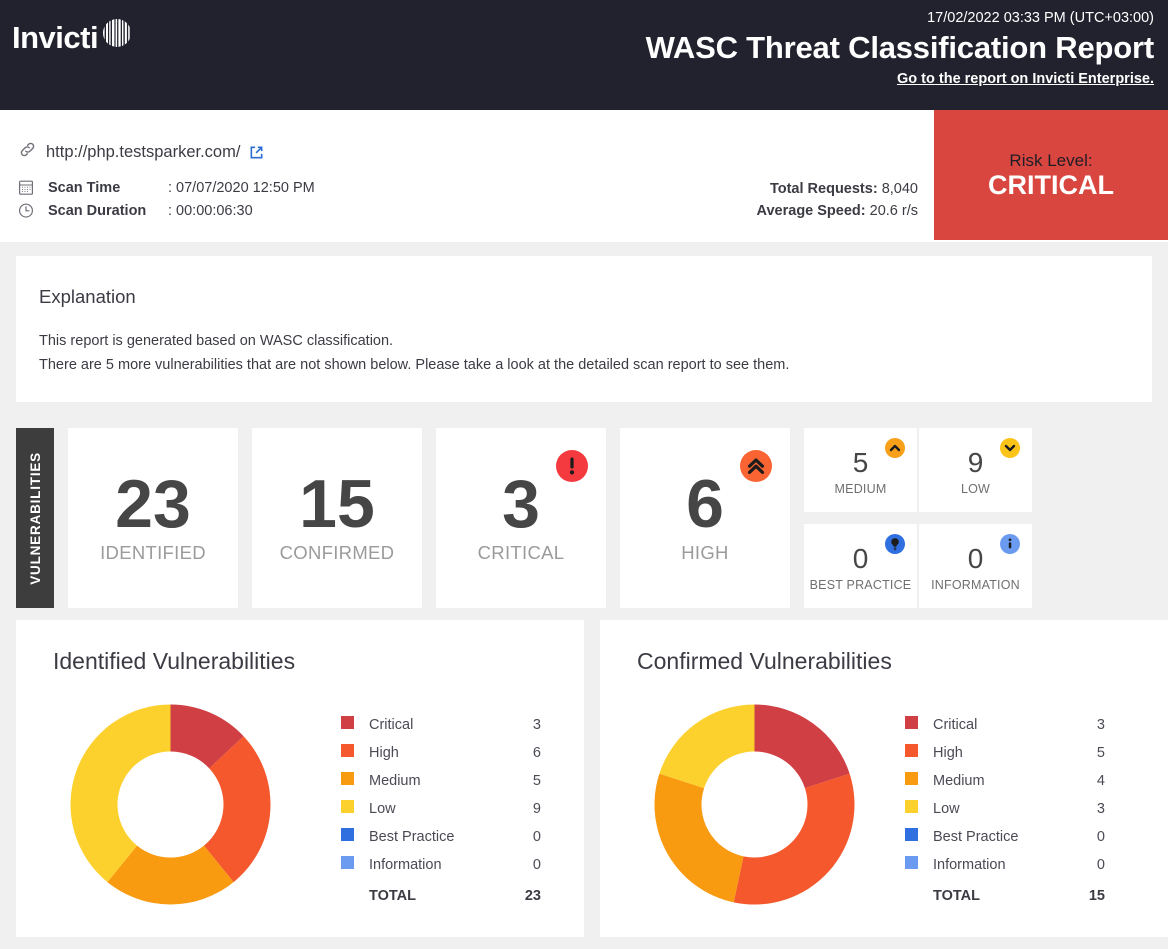 Image resolution: width=1168 pixels, height=949 pixels. Describe the element at coordinates (521, 503) in the screenshot. I see `stat-value: 3` at that location.